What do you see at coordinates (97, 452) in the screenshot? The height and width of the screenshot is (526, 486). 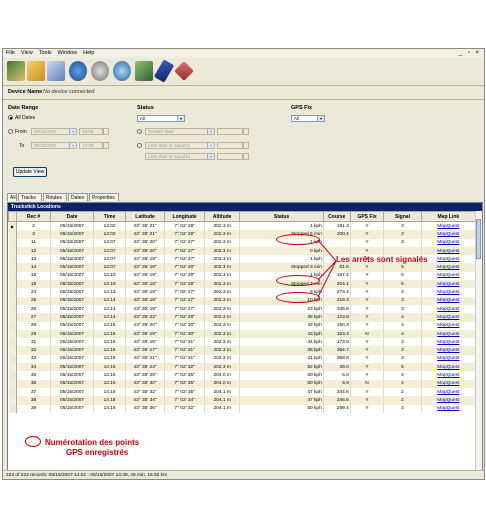 I see `numbering-annotation-line2: GPS enregistrés` at bounding box center [97, 452].